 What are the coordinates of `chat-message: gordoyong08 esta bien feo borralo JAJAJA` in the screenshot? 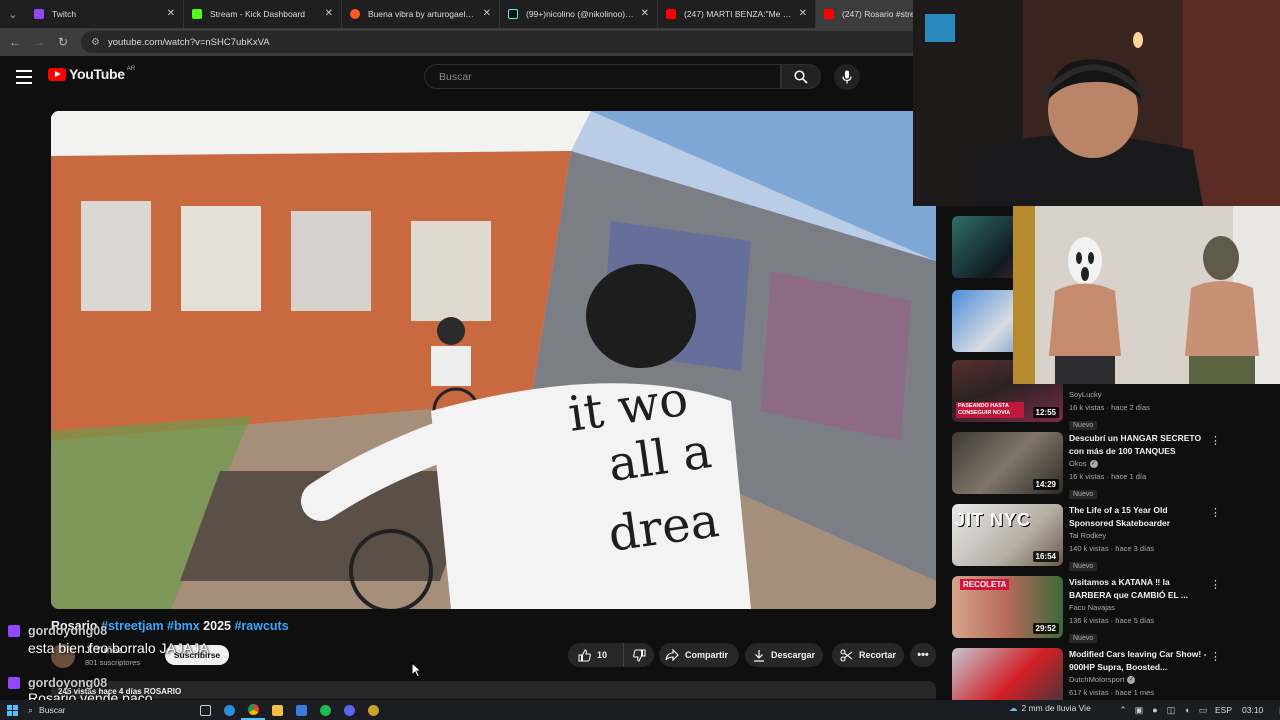 It's located at (218, 640).